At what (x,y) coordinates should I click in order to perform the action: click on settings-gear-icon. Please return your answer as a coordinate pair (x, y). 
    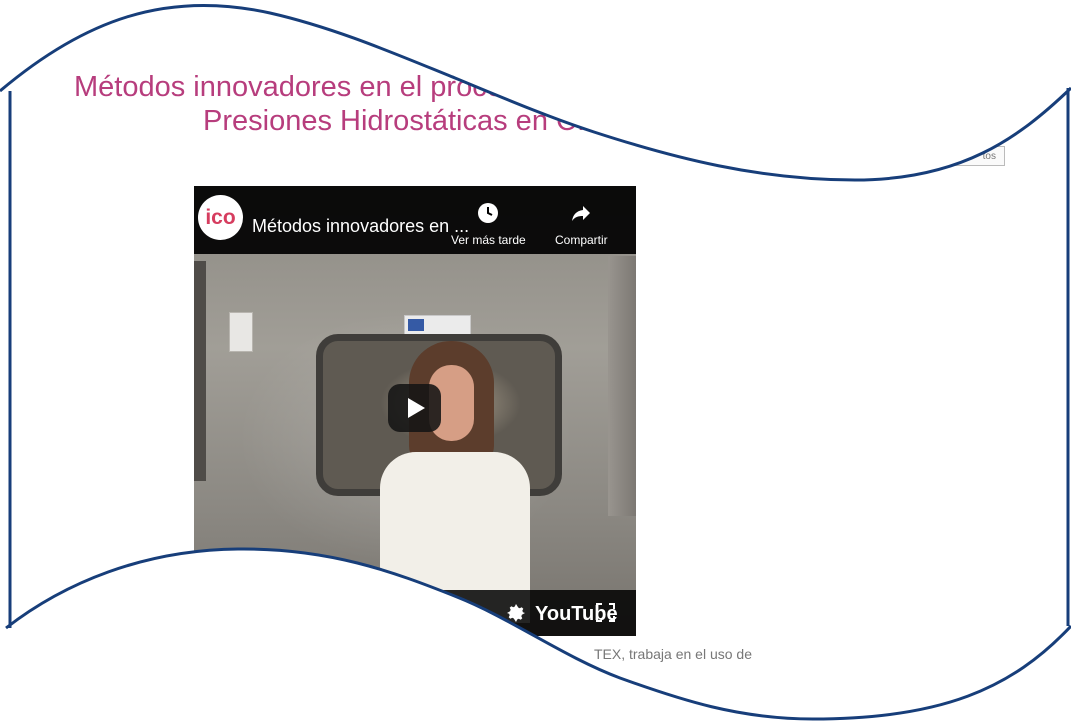
    Looking at the image, I should click on (516, 613).